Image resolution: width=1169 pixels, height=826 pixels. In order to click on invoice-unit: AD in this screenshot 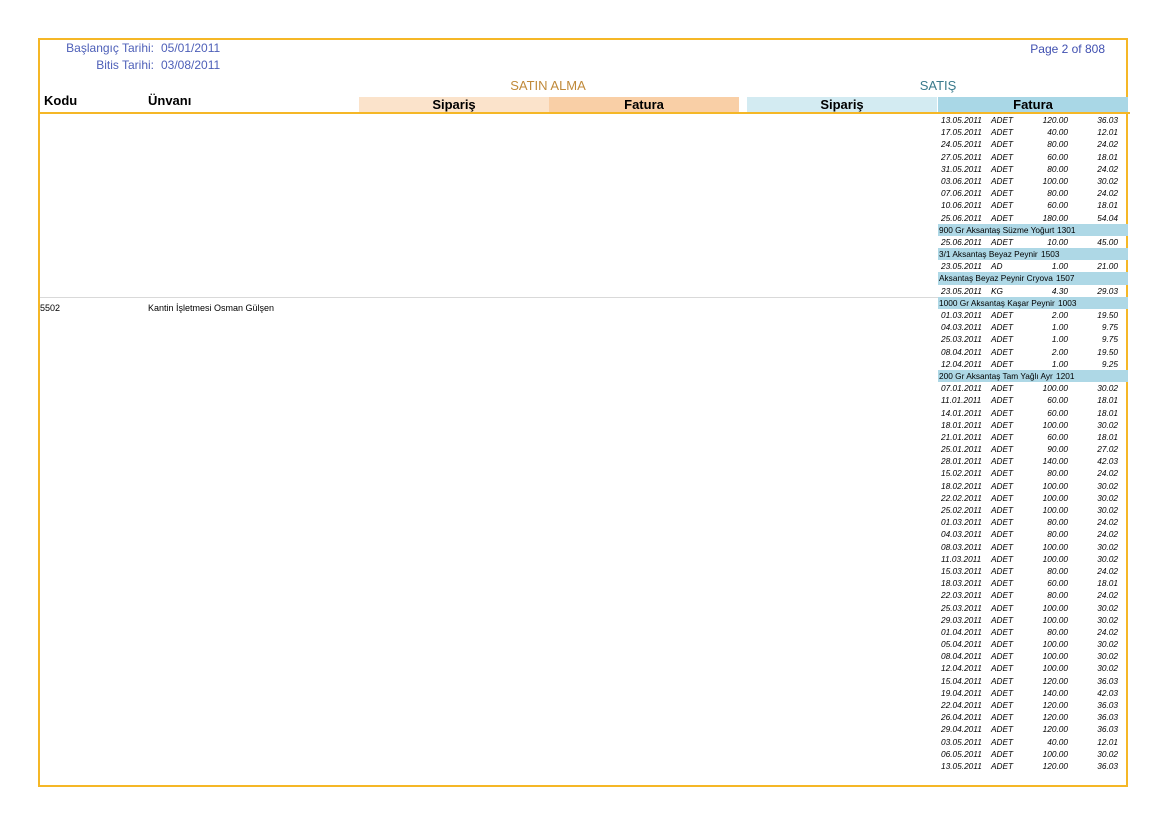, I will do `click(997, 266)`.